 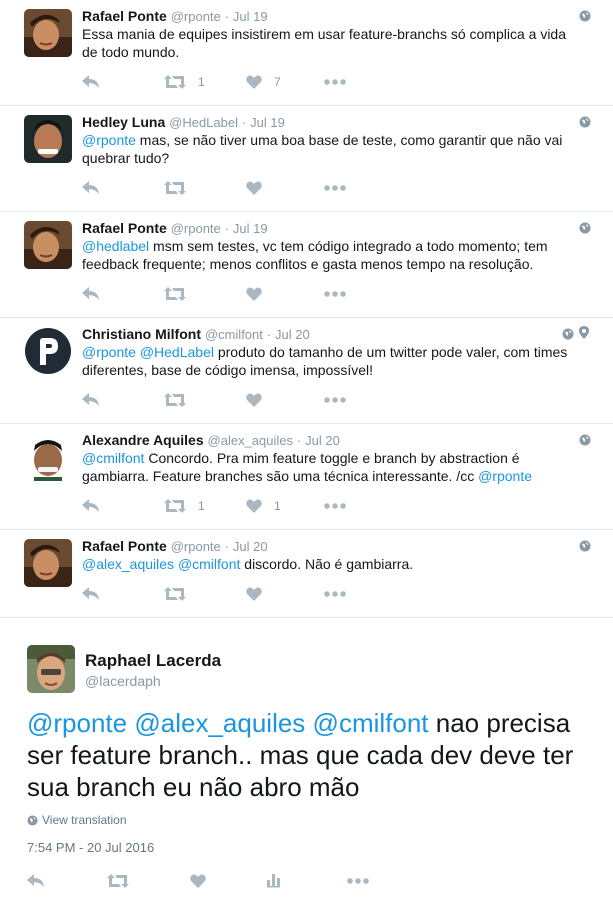 I want to click on mention-link: @hedlabel, so click(x=115, y=246).